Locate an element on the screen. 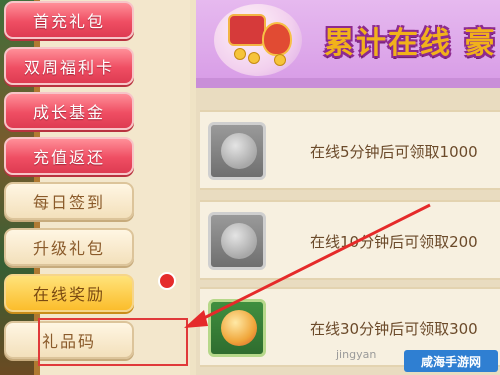 This screenshot has width=500, height=375. menu-item-biweekly-card: 双周福利卡 is located at coordinates (69, 66).